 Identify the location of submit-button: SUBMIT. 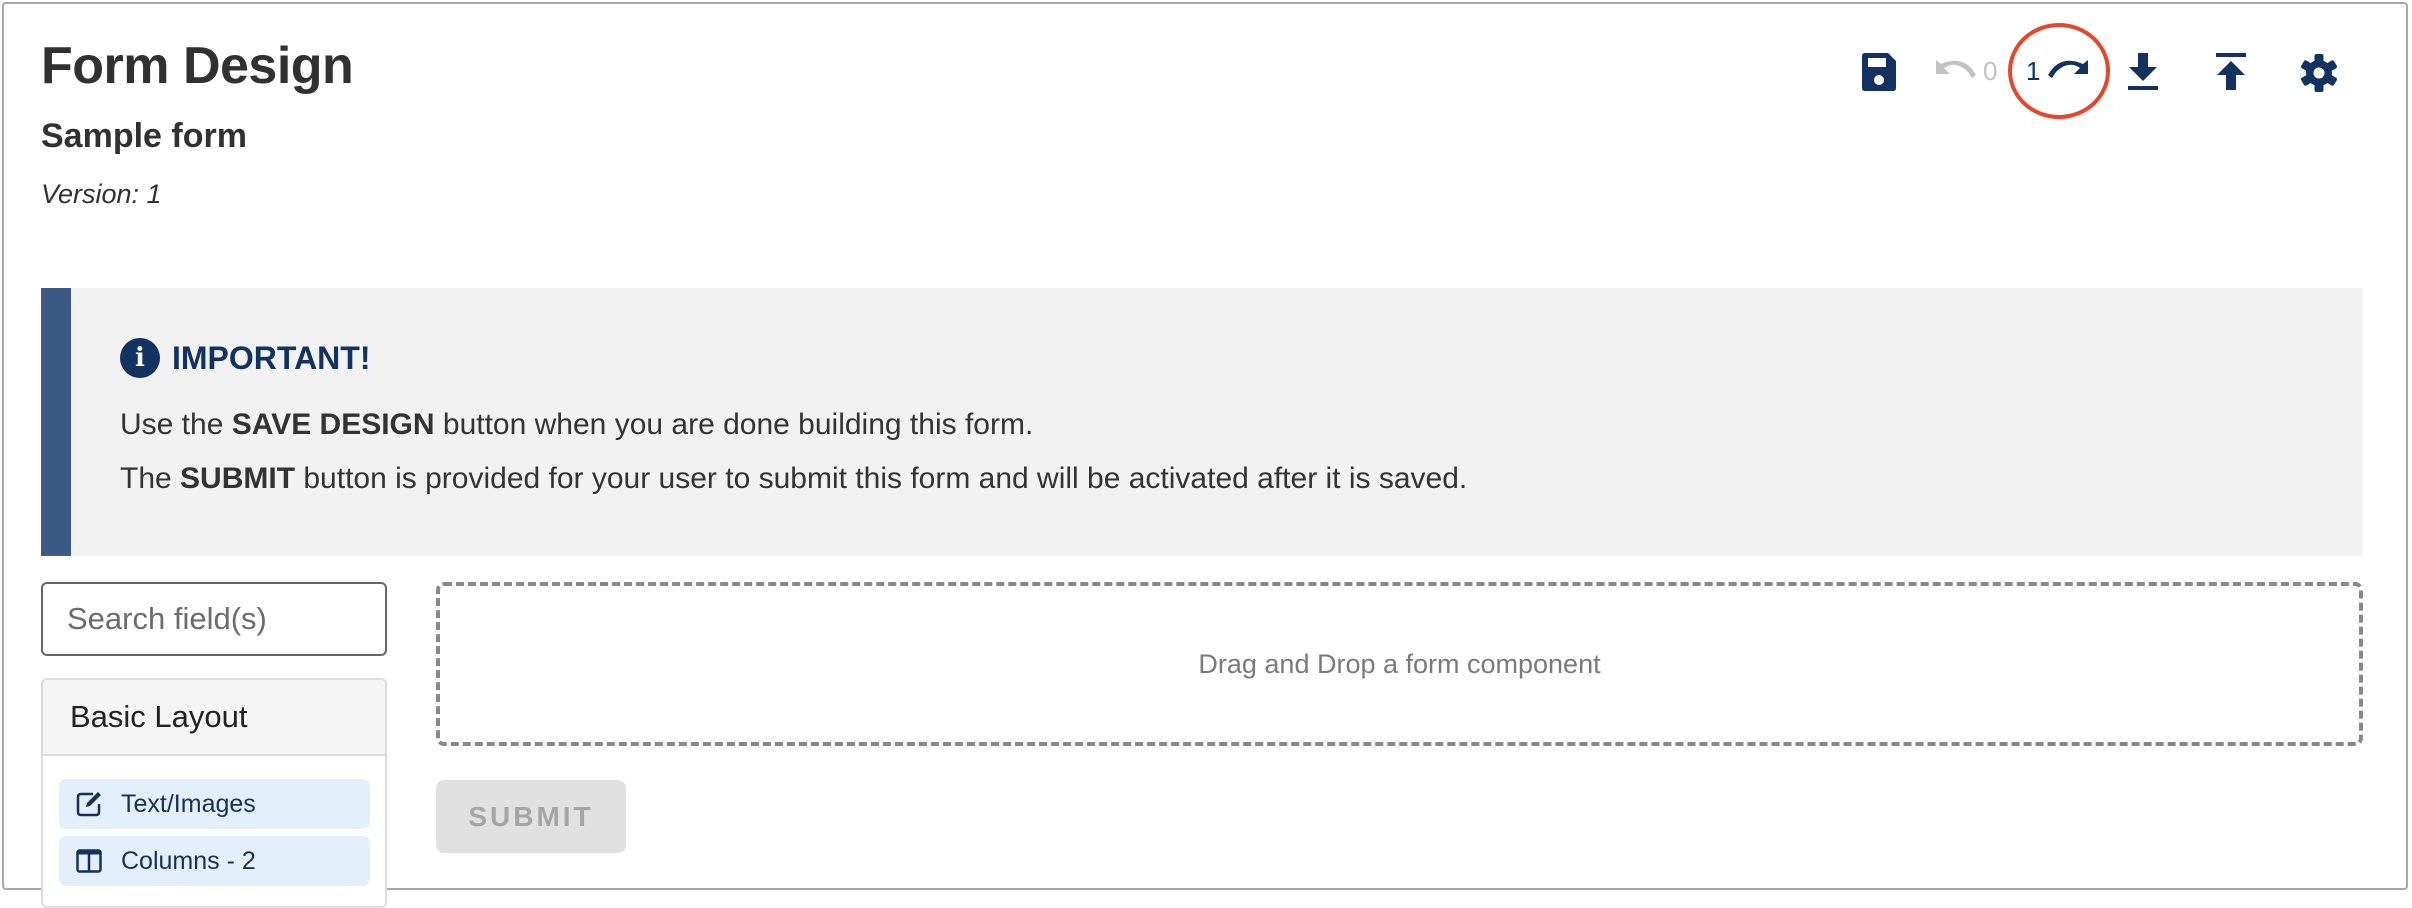
(531, 816).